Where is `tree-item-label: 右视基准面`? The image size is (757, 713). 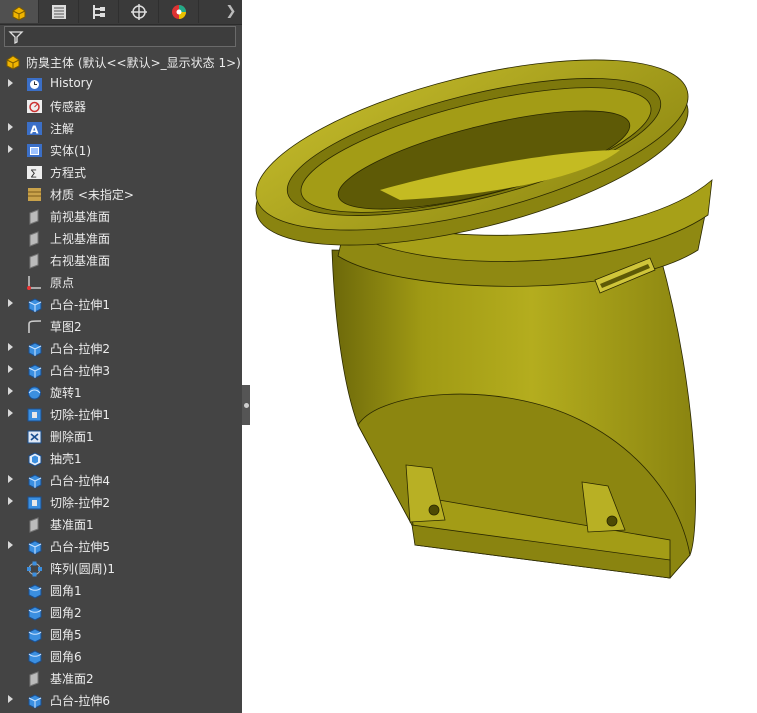 tree-item-label: 右视基准面 is located at coordinates (80, 261).